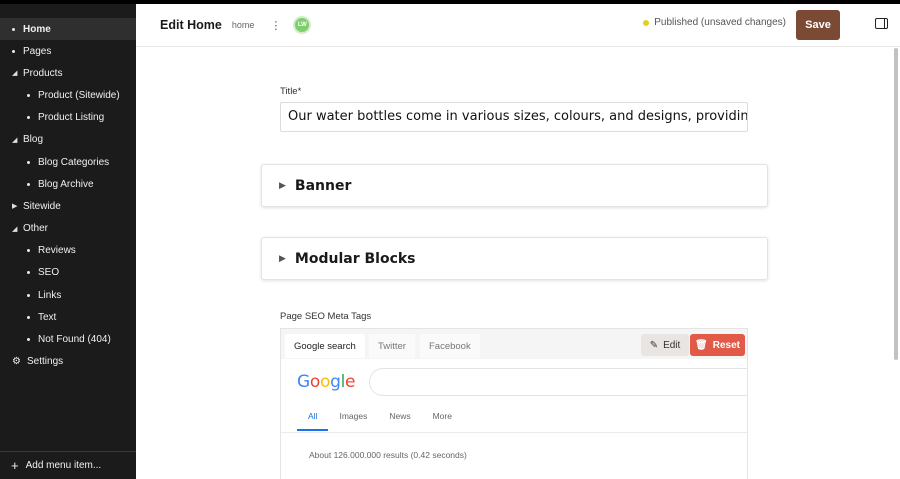  I want to click on google-logo: Google, so click(326, 382).